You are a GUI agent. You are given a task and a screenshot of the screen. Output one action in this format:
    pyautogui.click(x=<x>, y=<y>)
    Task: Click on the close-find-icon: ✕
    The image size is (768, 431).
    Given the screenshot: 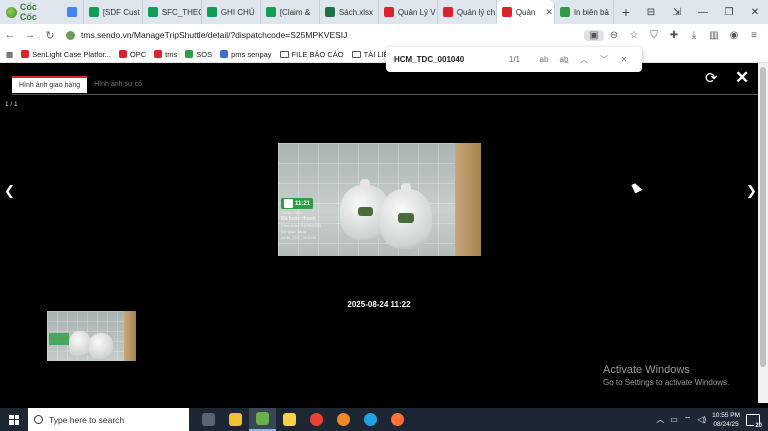 What is the action you would take?
    pyautogui.click(x=624, y=59)
    